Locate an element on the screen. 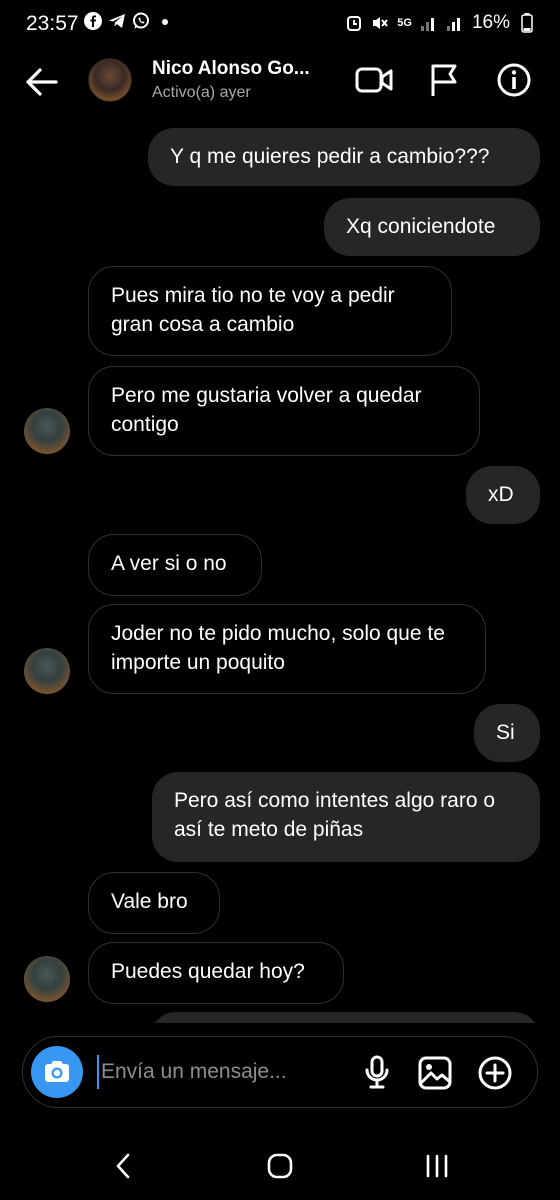  add-icon is located at coordinates (495, 1073).